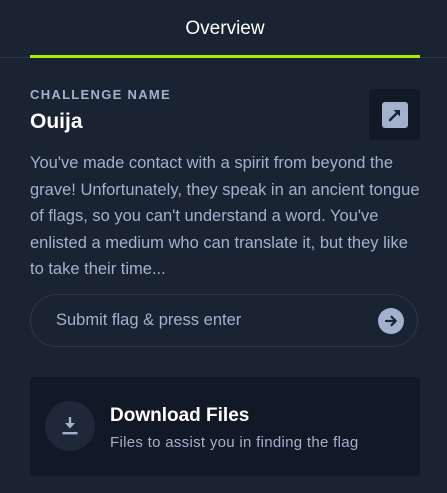  I want to click on download-icon, so click(70, 426).